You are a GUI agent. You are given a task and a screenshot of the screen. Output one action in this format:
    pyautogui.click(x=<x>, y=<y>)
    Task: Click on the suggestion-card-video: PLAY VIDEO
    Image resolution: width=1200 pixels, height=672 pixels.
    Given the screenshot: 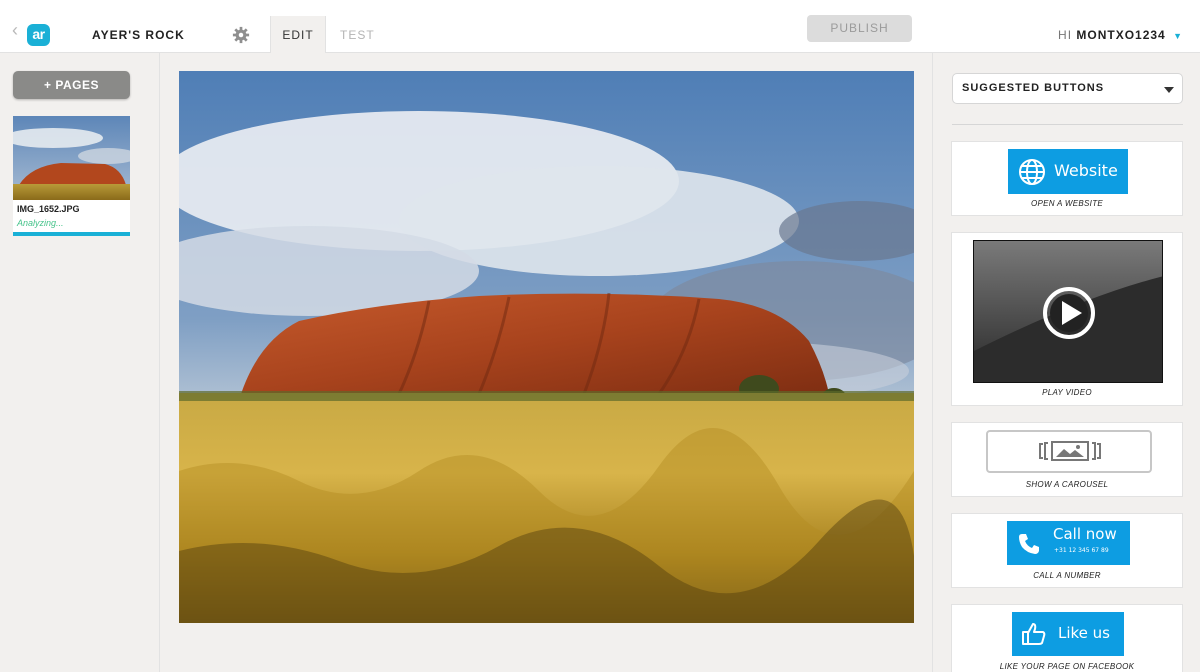 What is the action you would take?
    pyautogui.click(x=1067, y=319)
    